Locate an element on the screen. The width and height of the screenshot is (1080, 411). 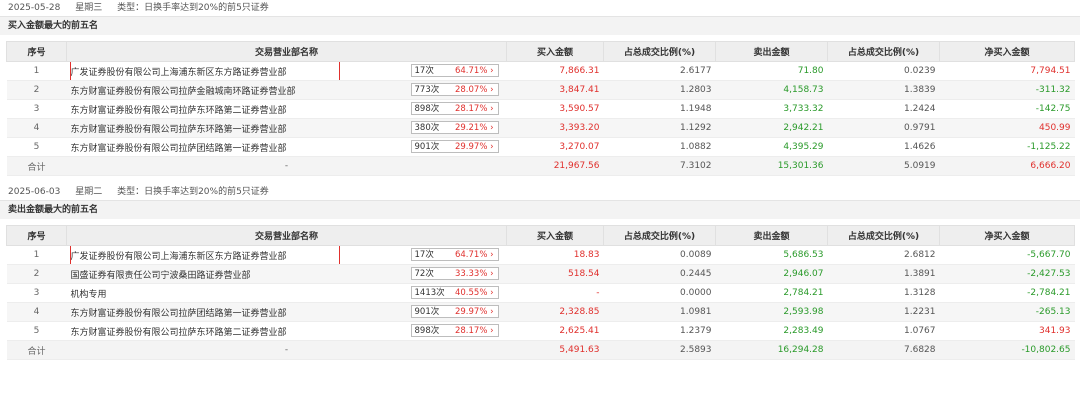
sell-ratio: 2.6812 is located at coordinates (883, 255).